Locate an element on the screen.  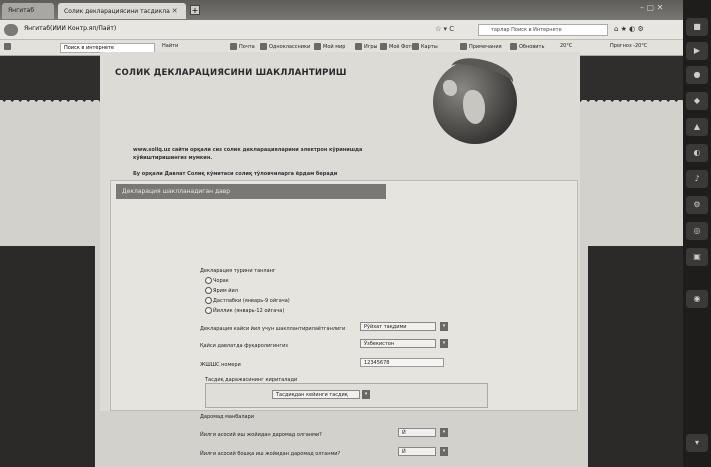
period-label: Декларация турини танланг is located at coordinates (238, 271).